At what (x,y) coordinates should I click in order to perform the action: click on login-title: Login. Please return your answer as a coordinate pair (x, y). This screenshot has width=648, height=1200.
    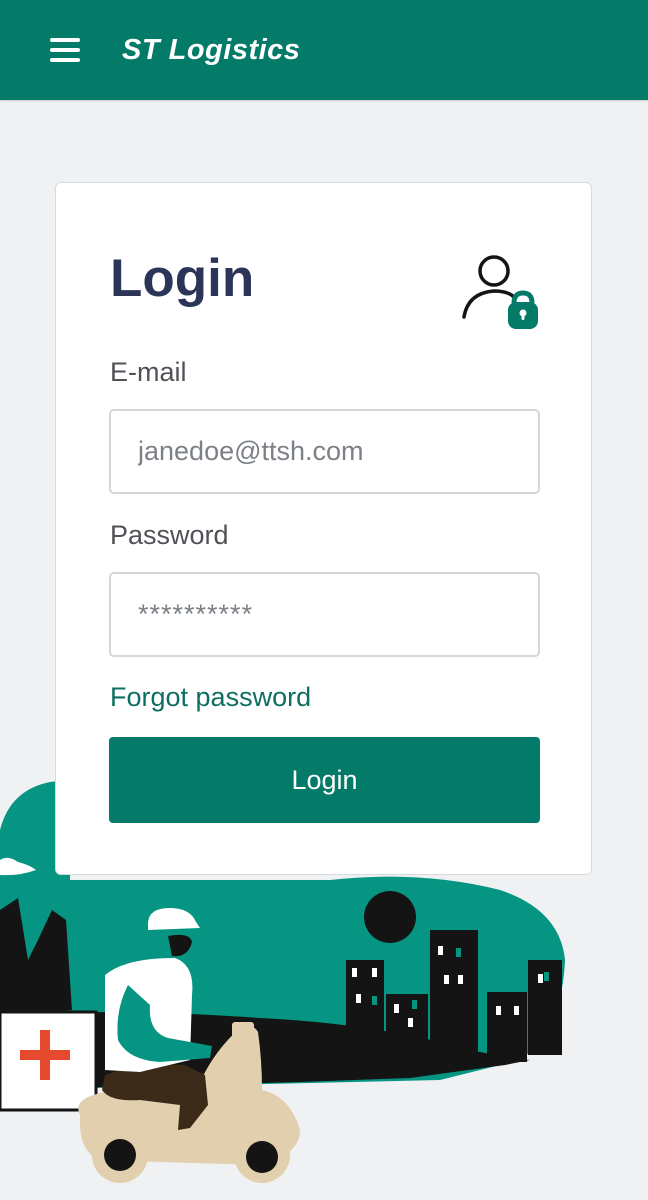
    Looking at the image, I should click on (182, 278).